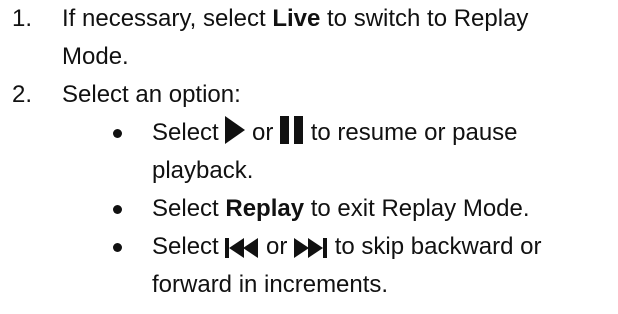  What do you see at coordinates (417, 208) in the screenshot?
I see `option-text: to exit Replay Mode.` at bounding box center [417, 208].